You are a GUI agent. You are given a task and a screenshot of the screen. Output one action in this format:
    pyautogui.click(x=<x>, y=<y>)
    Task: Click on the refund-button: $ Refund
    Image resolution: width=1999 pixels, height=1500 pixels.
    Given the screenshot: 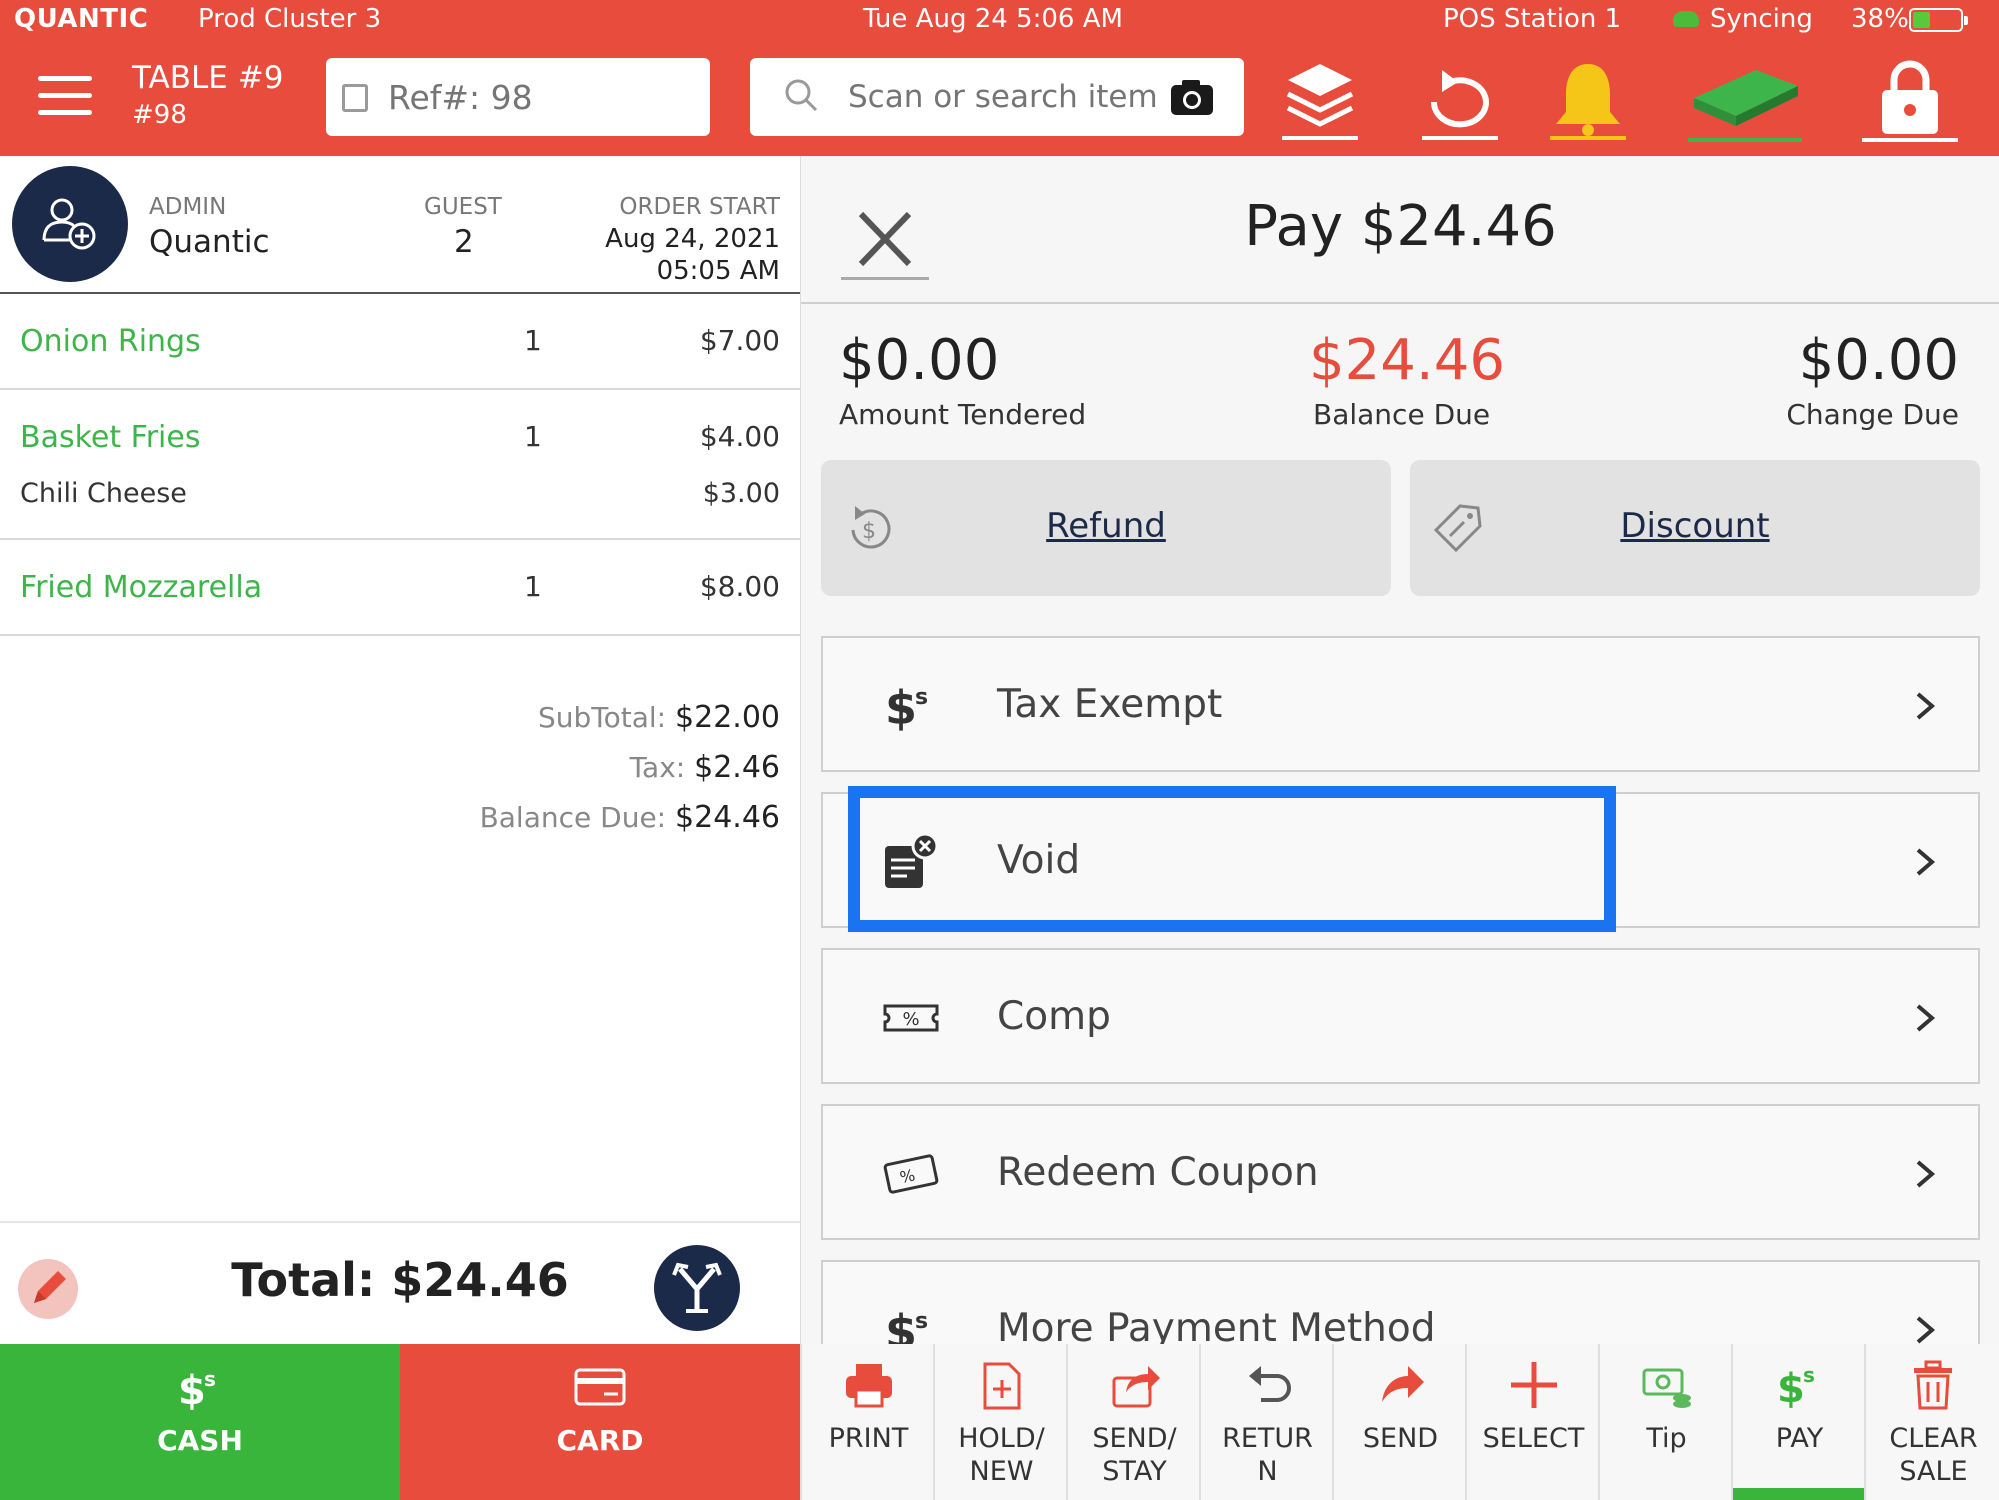 What is the action you would take?
    pyautogui.click(x=1106, y=528)
    